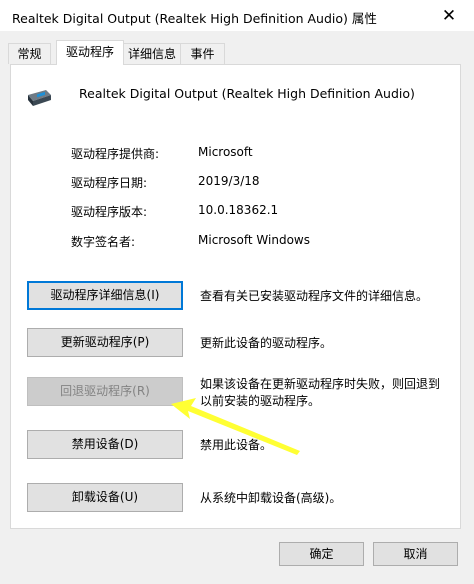 Image resolution: width=474 pixels, height=584 pixels. Describe the element at coordinates (105, 342) in the screenshot. I see `update-driver-button: 更新驱动程序(P)` at that location.